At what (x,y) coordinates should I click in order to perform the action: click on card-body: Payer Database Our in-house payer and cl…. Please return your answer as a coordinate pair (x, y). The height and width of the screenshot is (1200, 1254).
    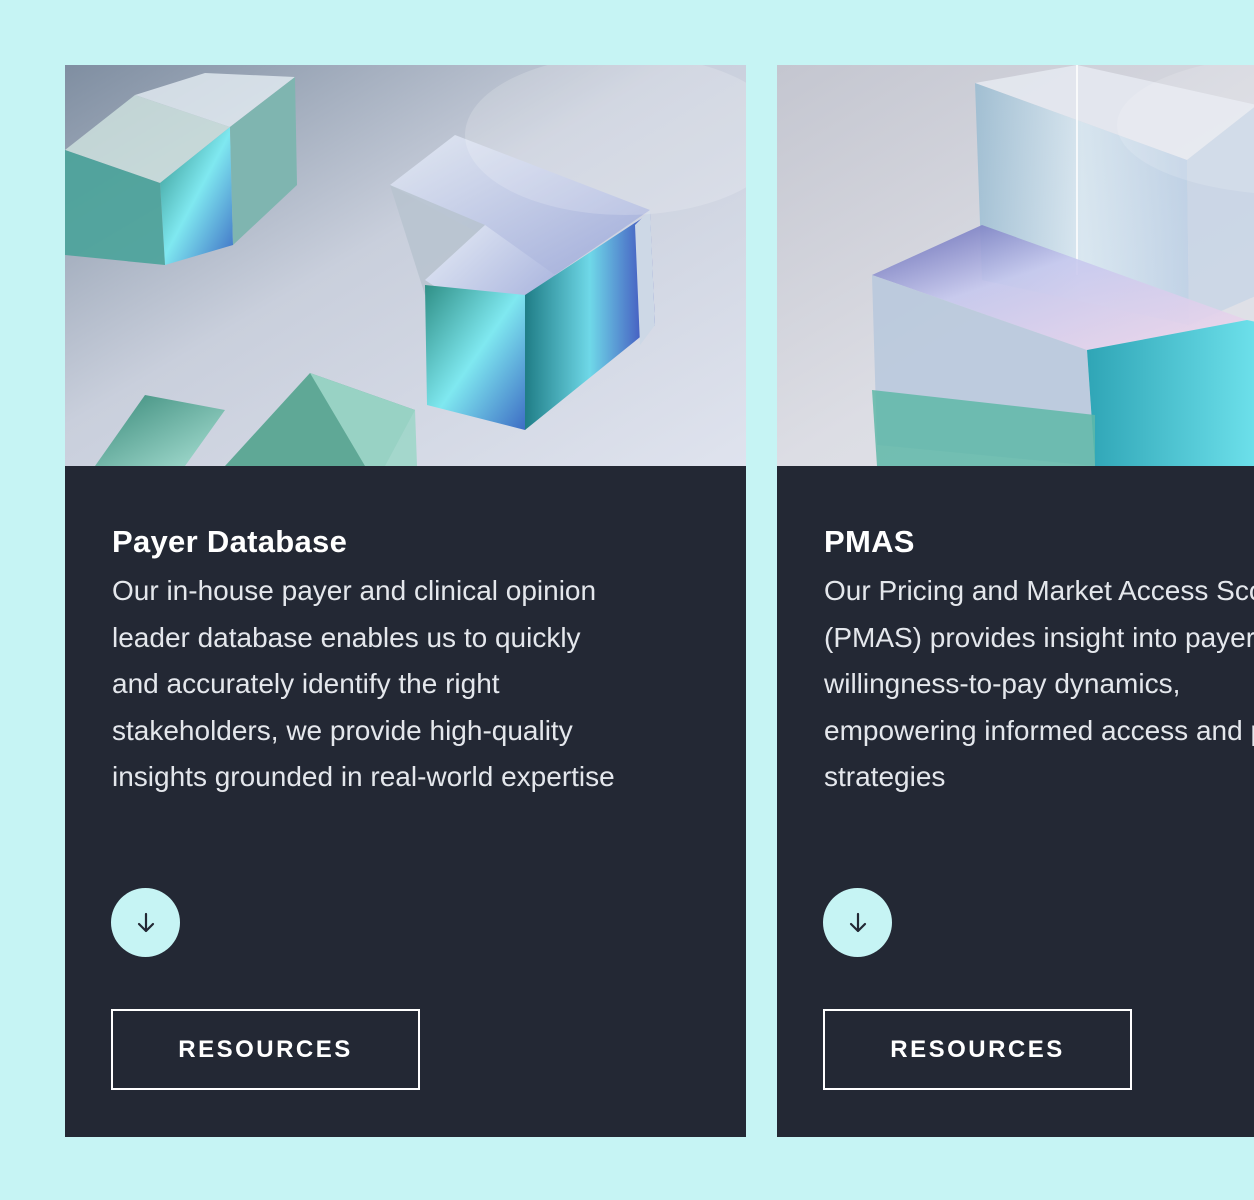
    Looking at the image, I should click on (412, 661).